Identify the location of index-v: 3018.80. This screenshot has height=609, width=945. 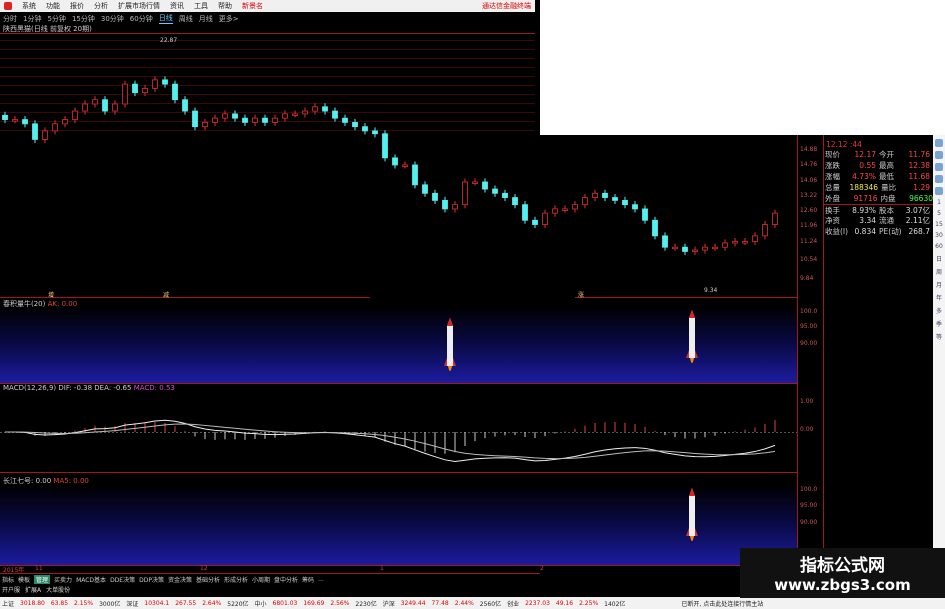
(32, 603).